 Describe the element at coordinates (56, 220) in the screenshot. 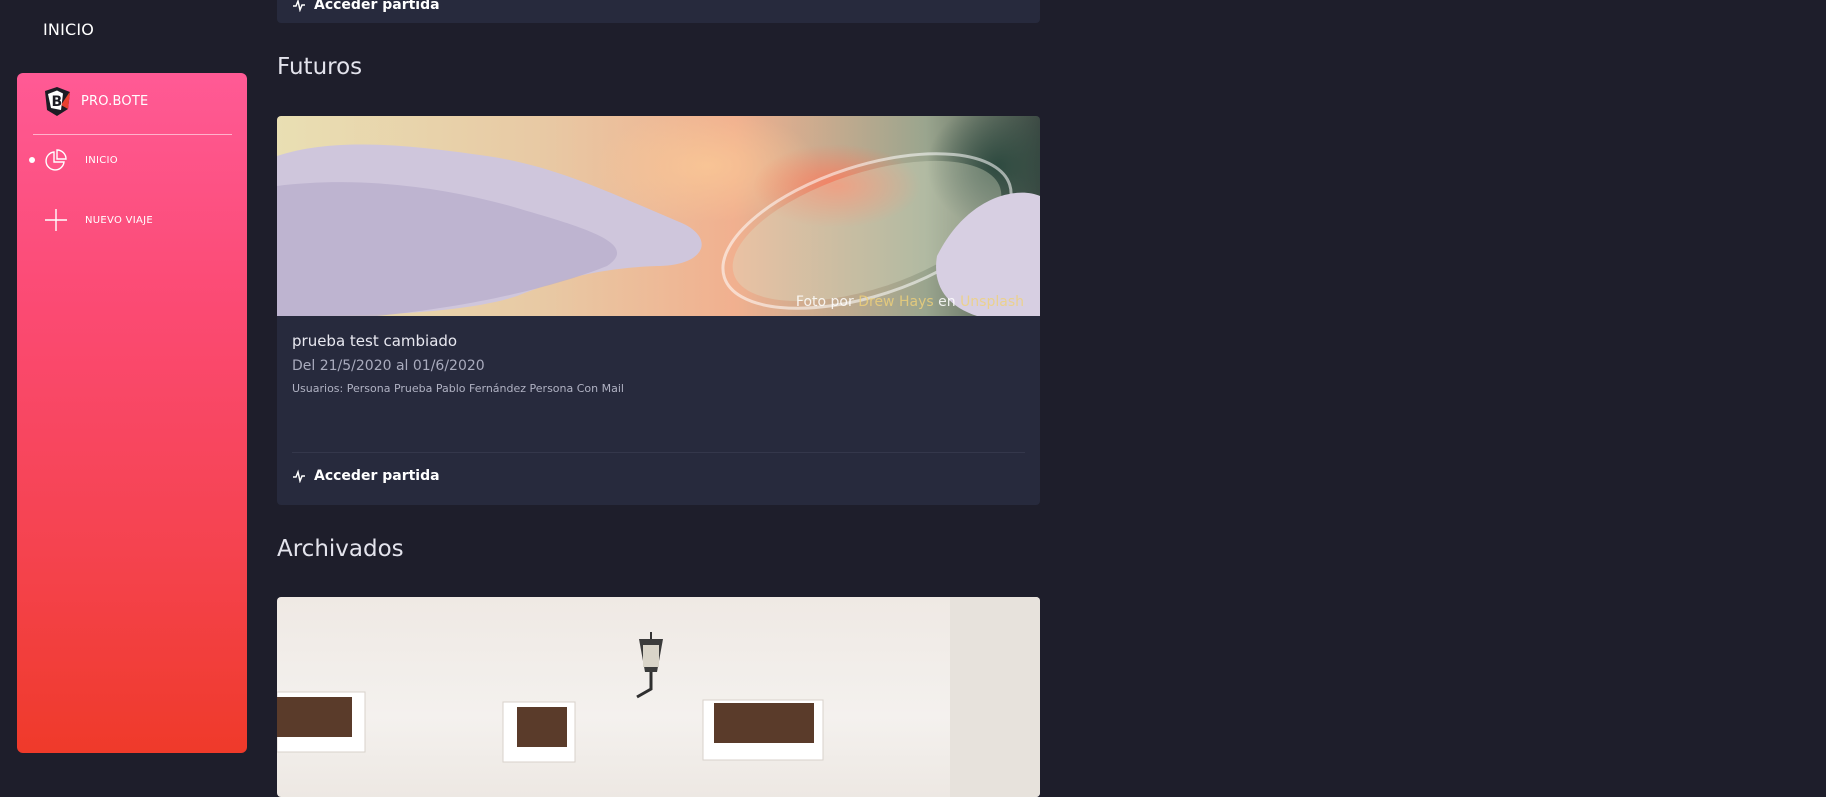

I see `plus-icon` at that location.